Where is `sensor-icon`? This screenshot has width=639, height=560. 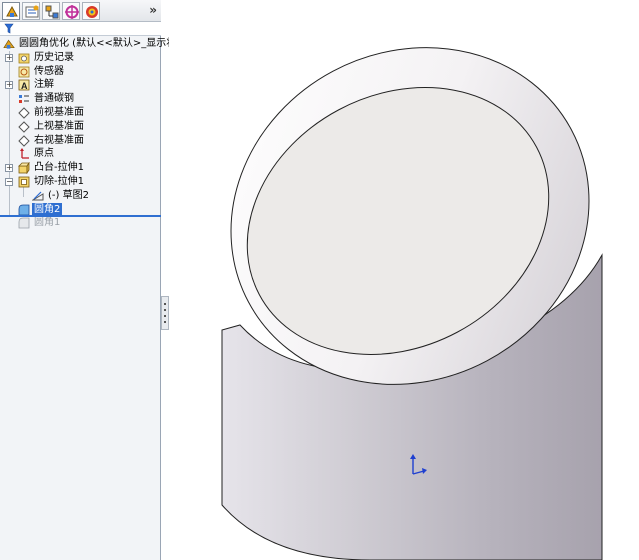
sensor-icon is located at coordinates (24, 71).